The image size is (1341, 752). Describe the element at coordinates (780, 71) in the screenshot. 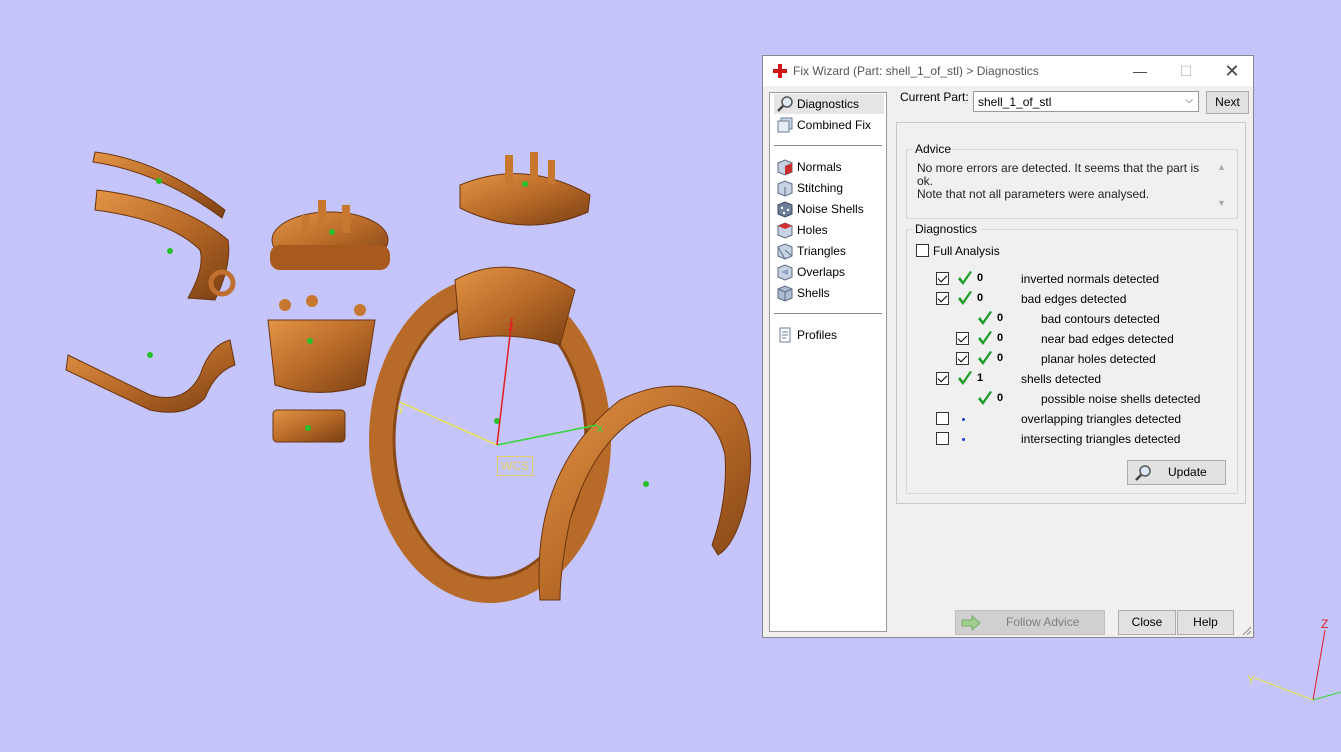

I see `red-cross-icon` at that location.